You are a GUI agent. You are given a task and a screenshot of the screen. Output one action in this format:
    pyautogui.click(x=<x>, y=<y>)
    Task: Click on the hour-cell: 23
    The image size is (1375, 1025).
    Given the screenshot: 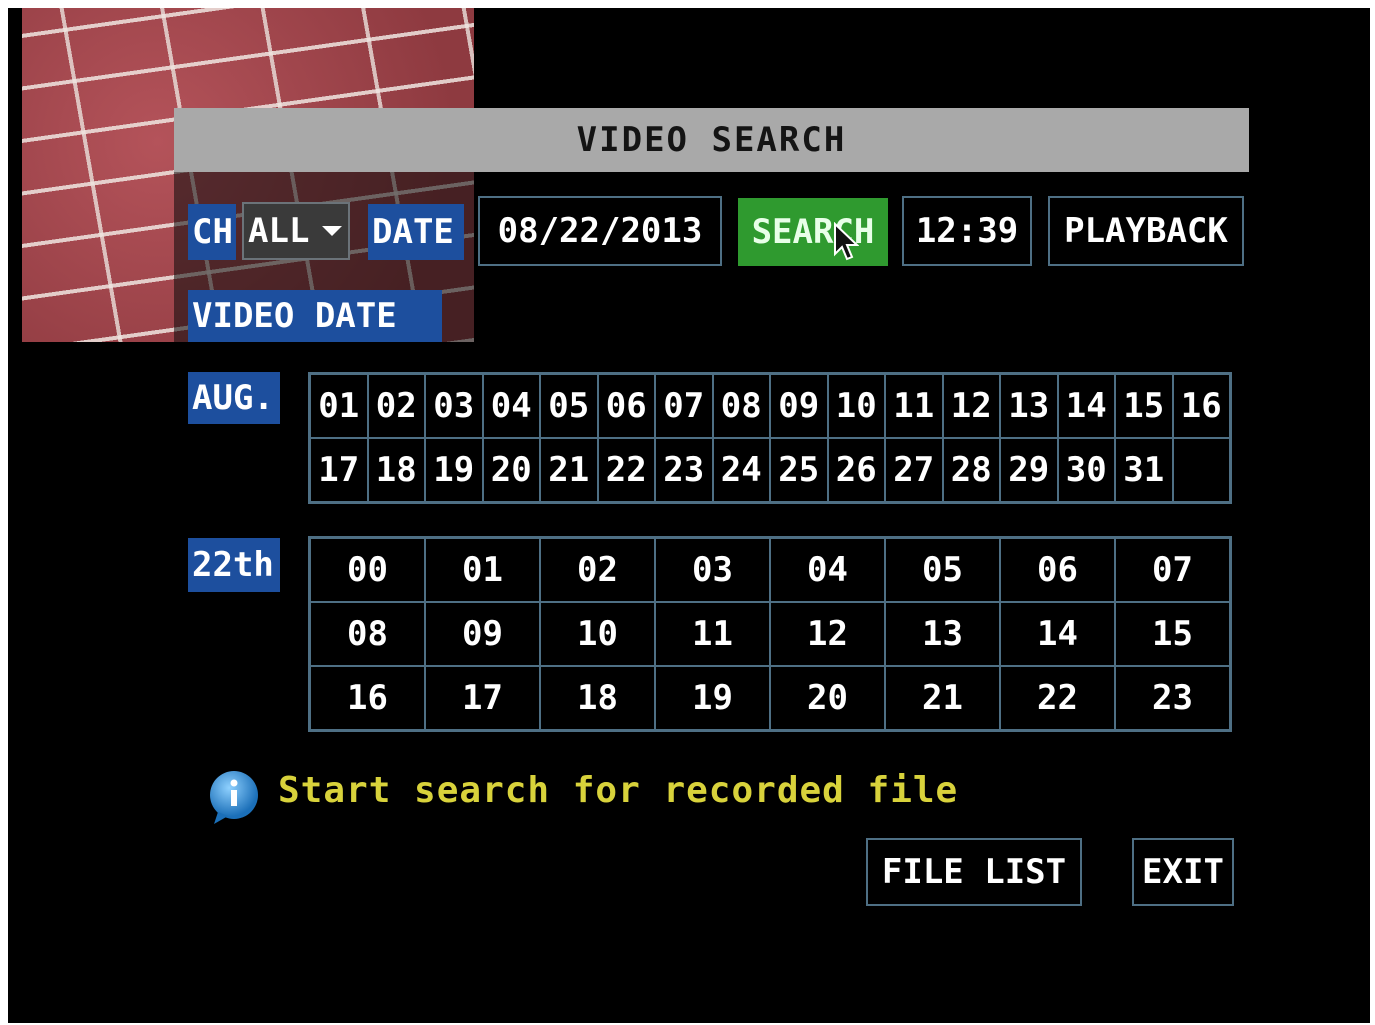 What is the action you would take?
    pyautogui.click(x=1172, y=698)
    